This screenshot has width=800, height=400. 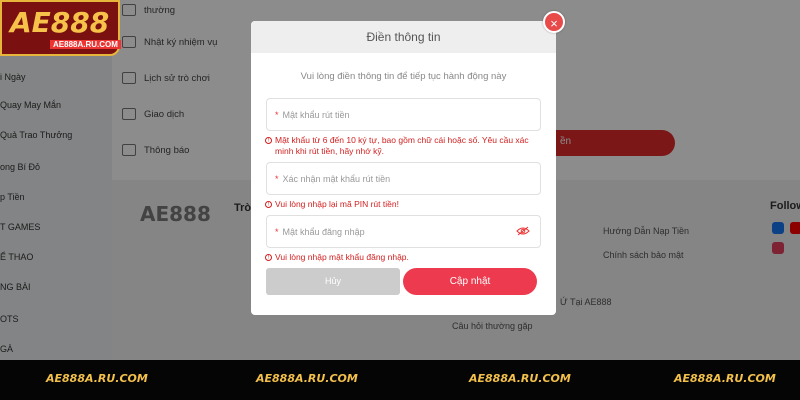 What do you see at coordinates (397, 114) in the screenshot?
I see `withdraw-password-input` at bounding box center [397, 114].